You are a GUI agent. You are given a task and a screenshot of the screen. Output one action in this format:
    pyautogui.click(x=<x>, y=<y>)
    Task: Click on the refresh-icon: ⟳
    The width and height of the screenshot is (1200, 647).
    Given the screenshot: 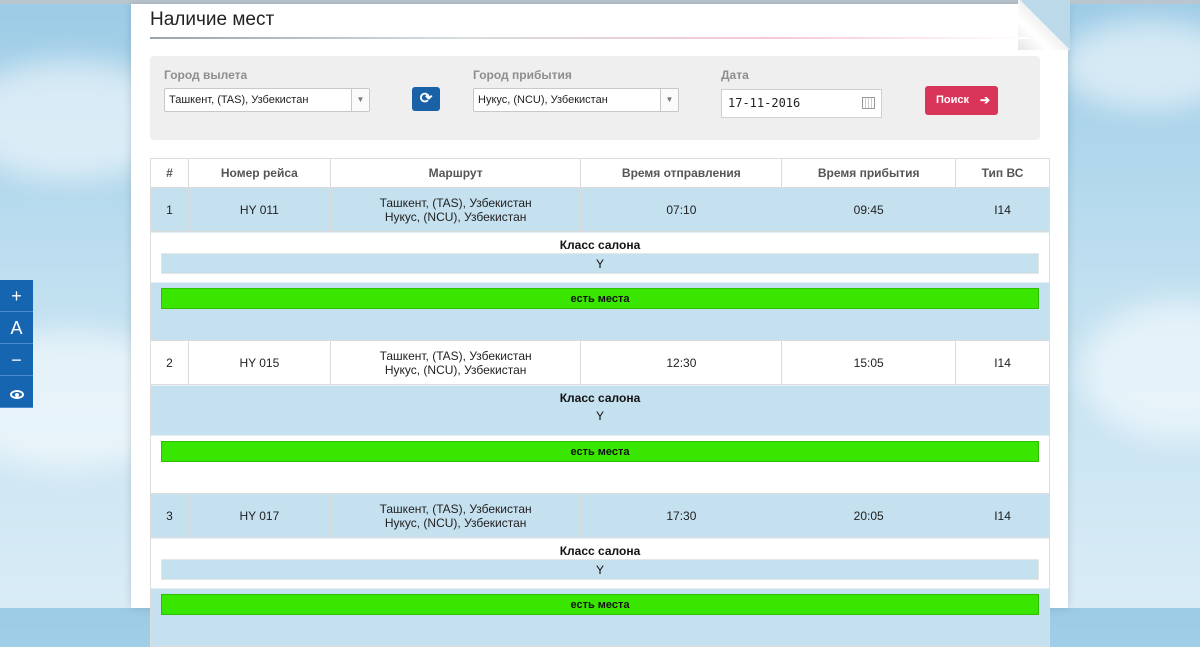 What is the action you would take?
    pyautogui.click(x=426, y=98)
    